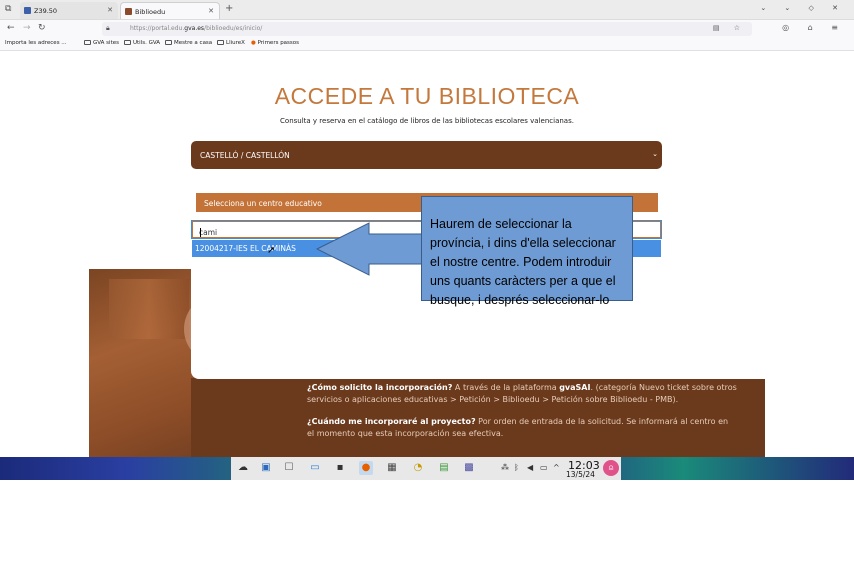  What do you see at coordinates (426, 155) in the screenshot?
I see `province-select: CASTELLÓ / CASTELLÓN ⌄` at bounding box center [426, 155].